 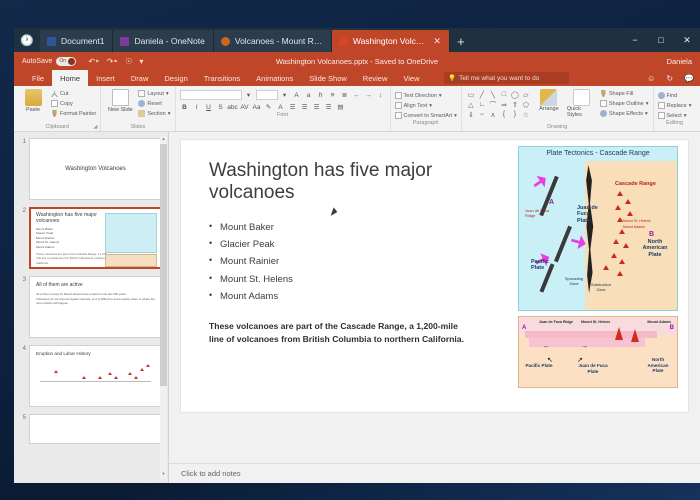 I want to click on numbering-icon: ≣, so click(x=345, y=95).